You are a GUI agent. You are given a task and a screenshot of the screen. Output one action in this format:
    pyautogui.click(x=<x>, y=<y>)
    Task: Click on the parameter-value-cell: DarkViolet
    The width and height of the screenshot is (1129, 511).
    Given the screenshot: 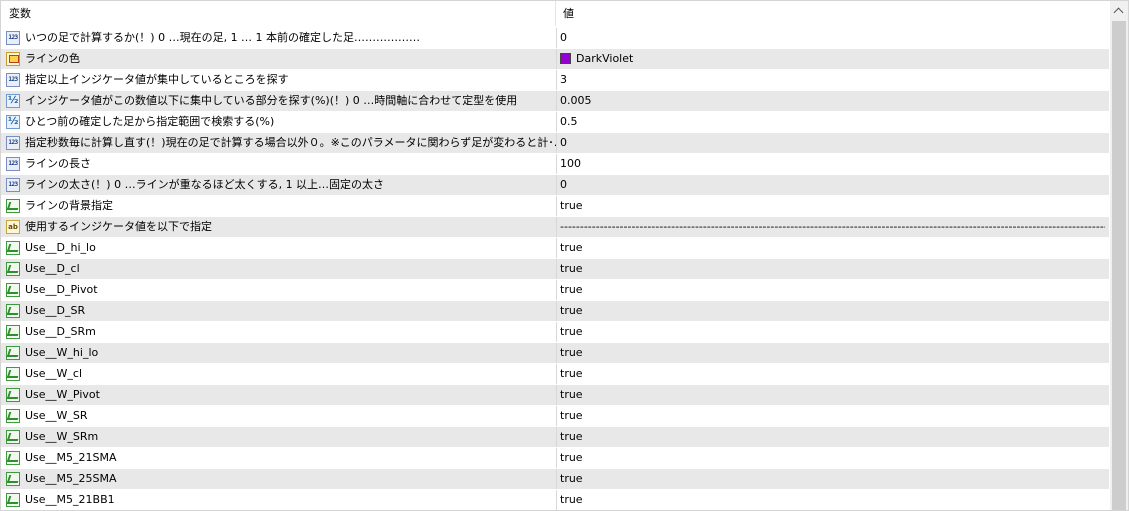 What is the action you would take?
    pyautogui.click(x=832, y=59)
    